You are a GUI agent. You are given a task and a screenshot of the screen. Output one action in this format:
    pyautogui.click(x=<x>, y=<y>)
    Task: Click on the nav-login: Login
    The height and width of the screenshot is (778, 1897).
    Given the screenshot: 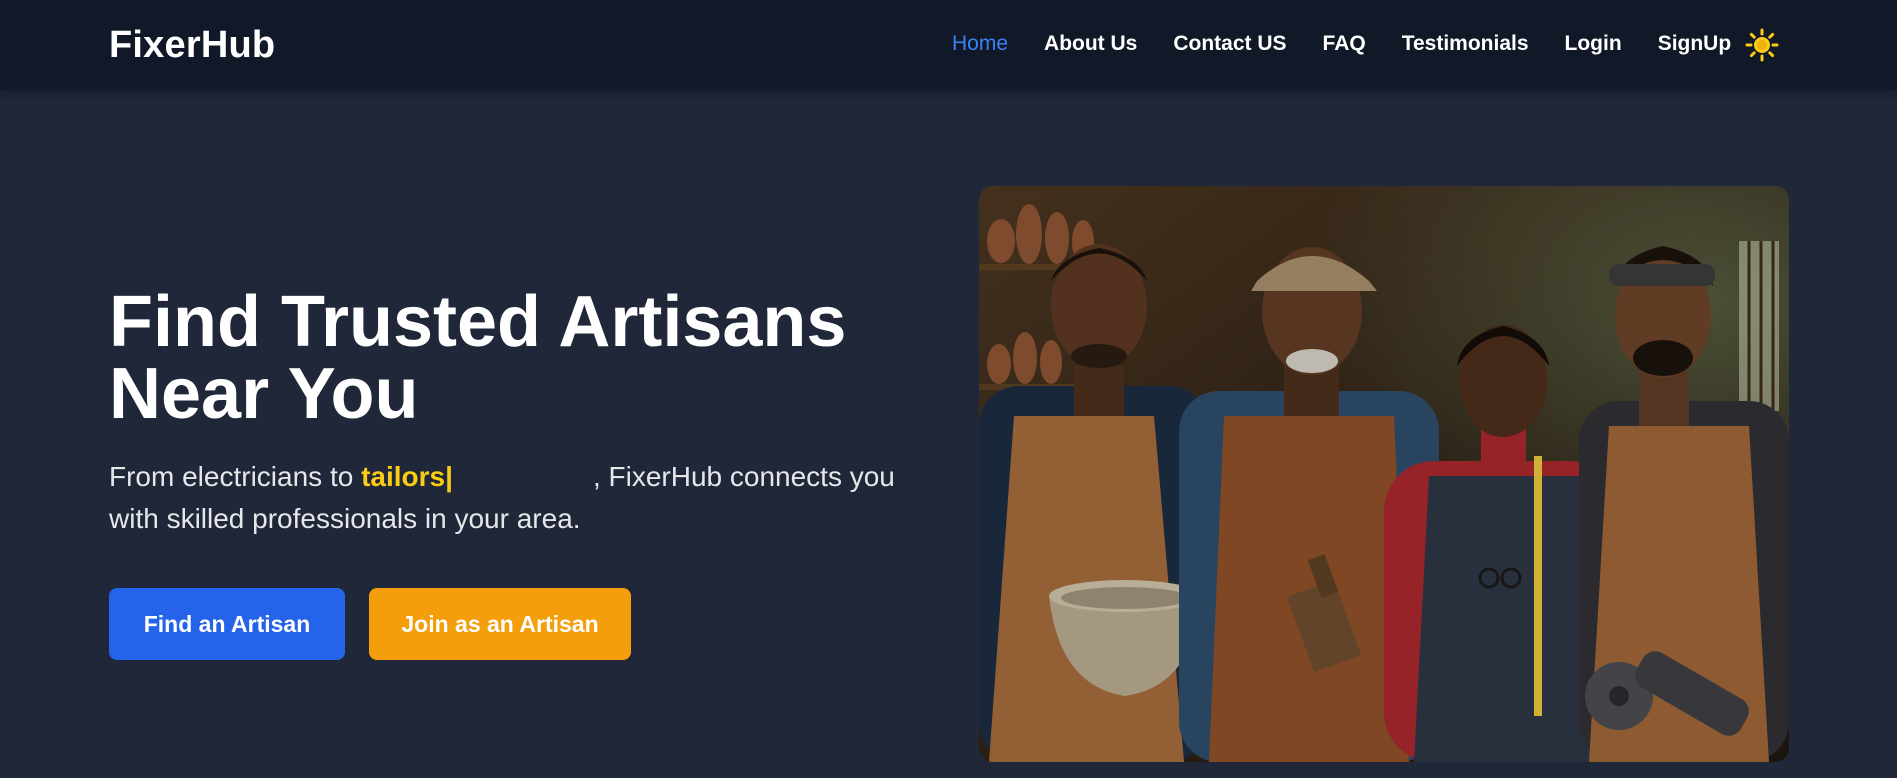 What is the action you would take?
    pyautogui.click(x=1593, y=44)
    